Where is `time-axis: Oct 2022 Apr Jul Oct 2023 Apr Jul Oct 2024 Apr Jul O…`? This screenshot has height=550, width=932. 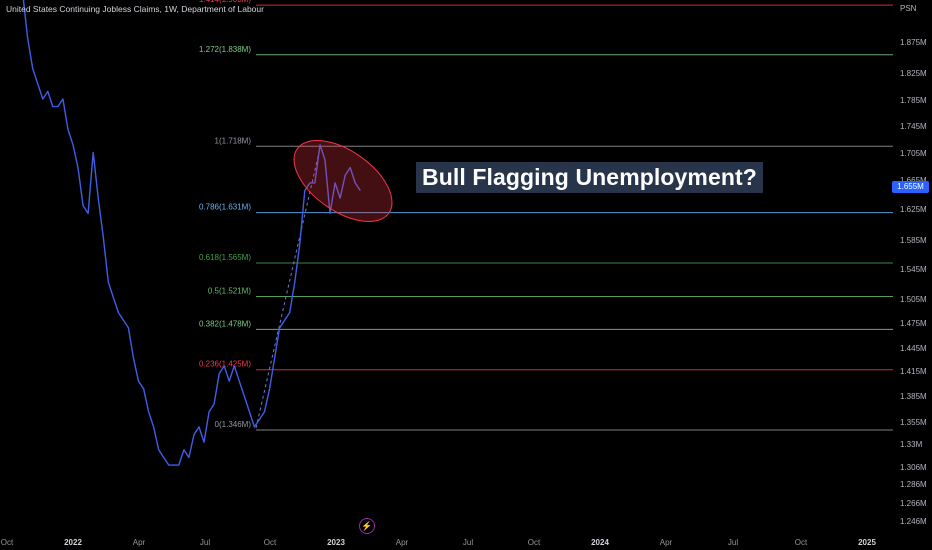 time-axis: Oct 2022 Apr Jul Oct 2023 Apr Jul Oct 2024 Apr Jul O… is located at coordinates (439, 542).